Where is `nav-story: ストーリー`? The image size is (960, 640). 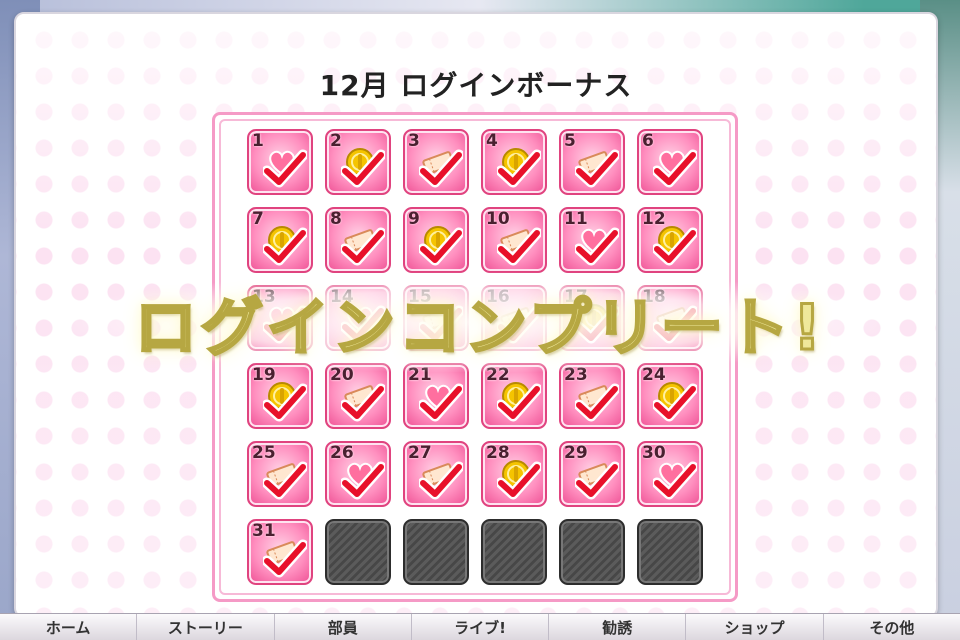 nav-story: ストーリー is located at coordinates (206, 627).